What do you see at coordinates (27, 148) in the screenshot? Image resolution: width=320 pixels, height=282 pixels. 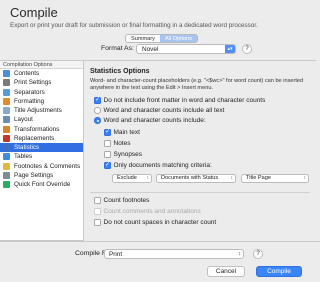 I see `sidebar-item-label: Statistics` at bounding box center [27, 148].